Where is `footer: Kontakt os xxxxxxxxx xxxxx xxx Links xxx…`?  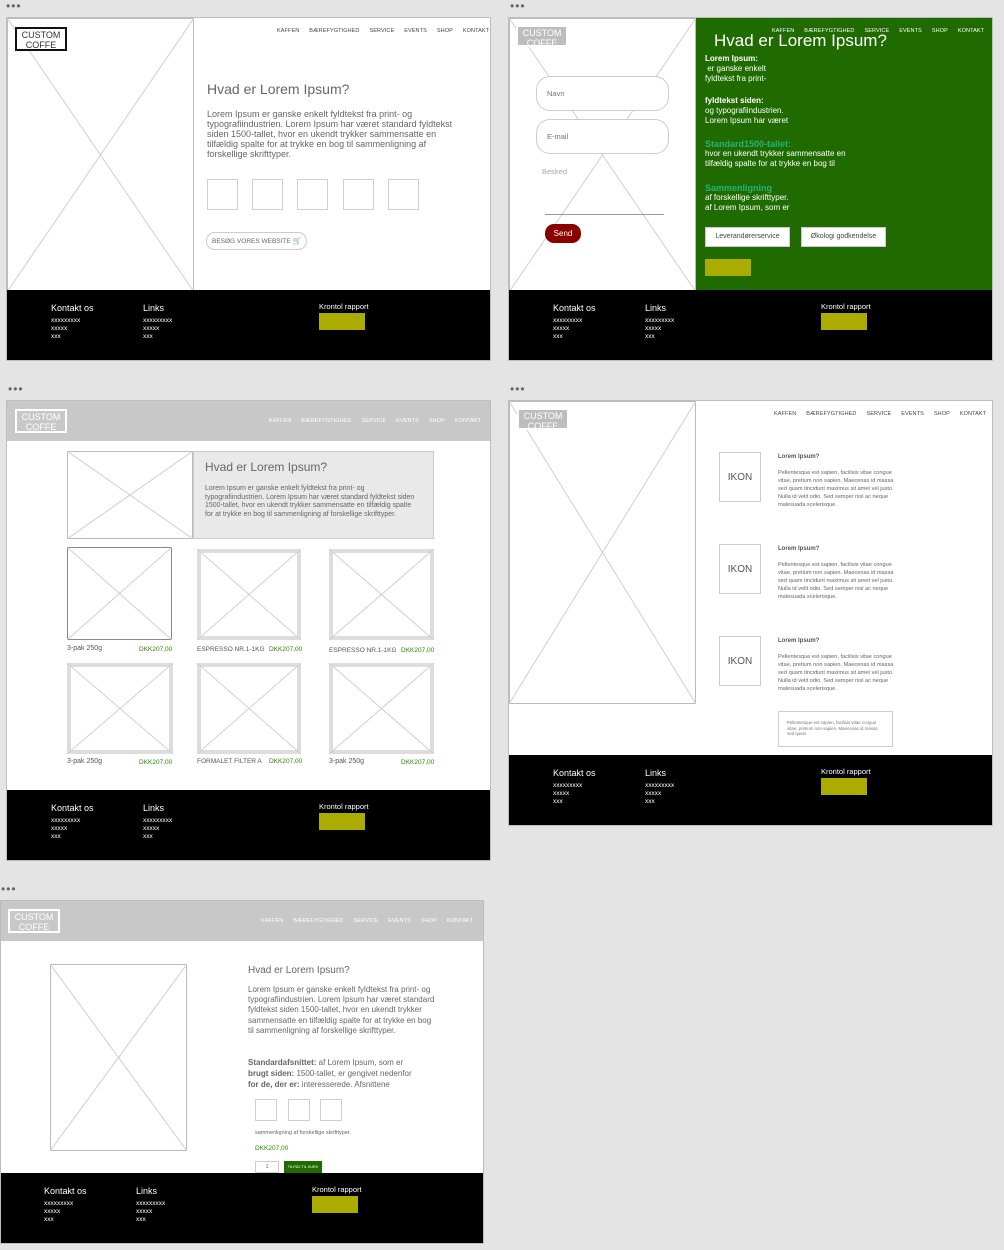
footer: Kontakt os xxxxxxxxx xxxxx xxx Links xxx… is located at coordinates (242, 1208).